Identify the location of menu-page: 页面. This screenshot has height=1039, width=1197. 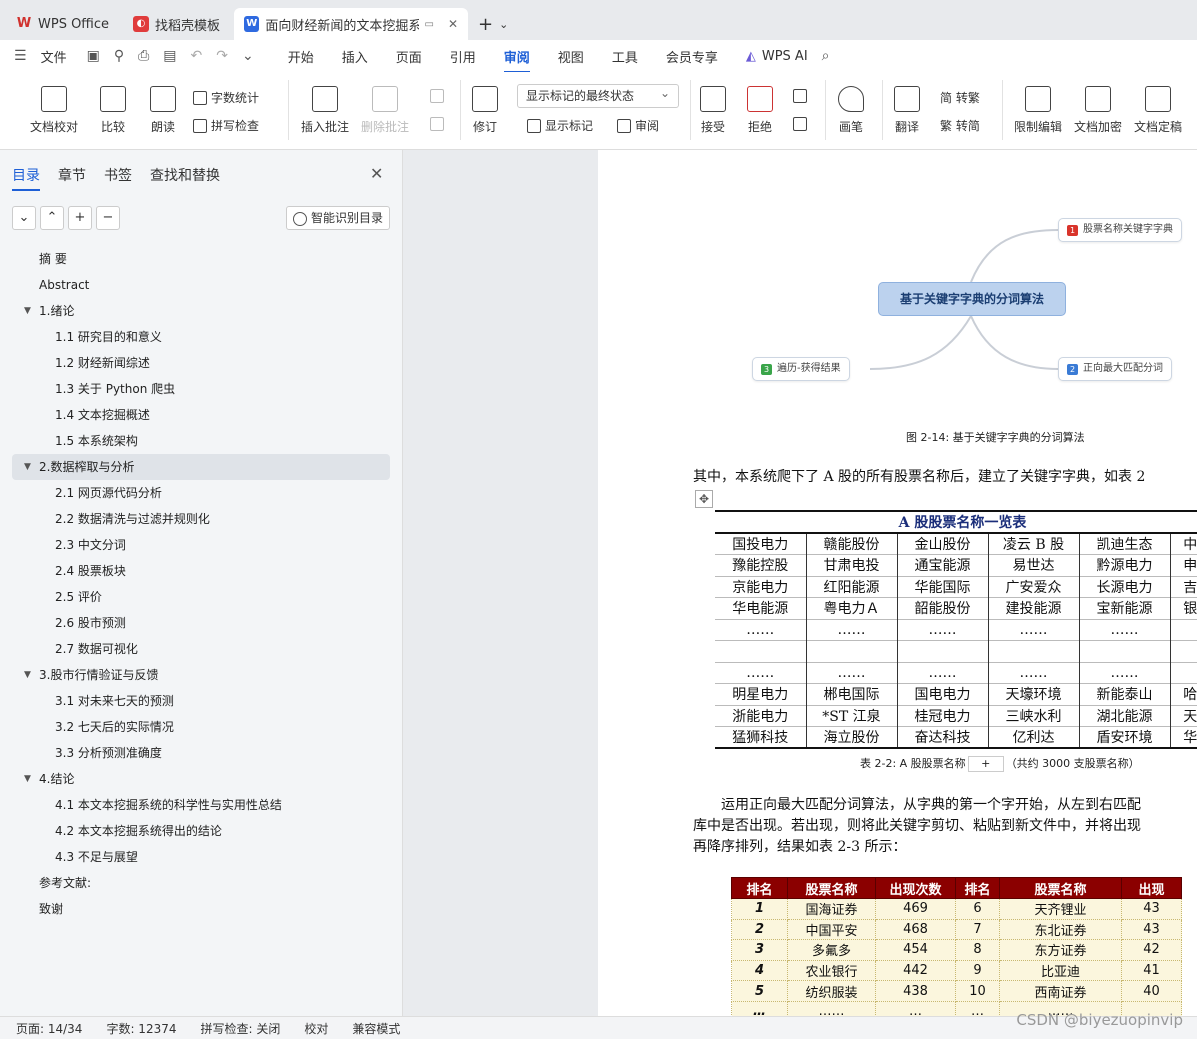
(409, 56).